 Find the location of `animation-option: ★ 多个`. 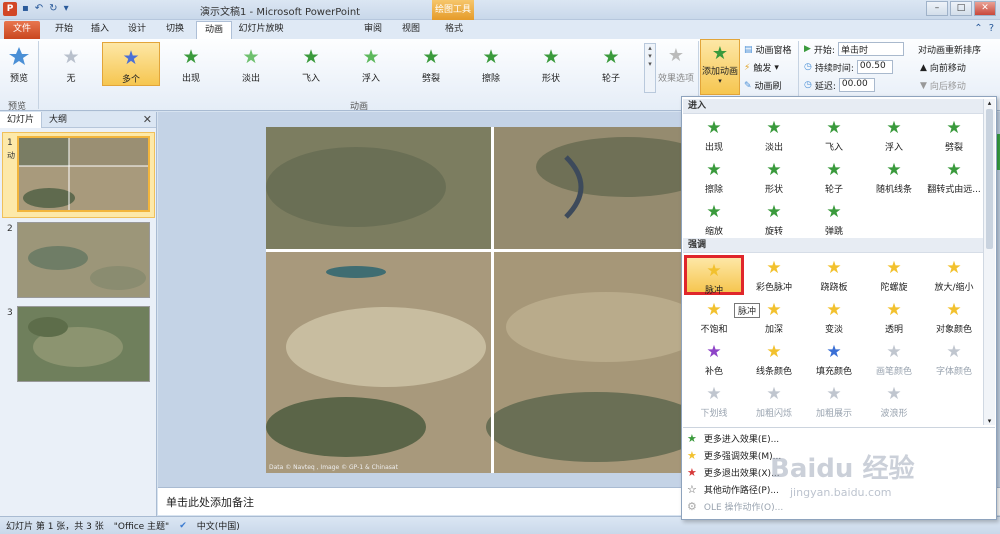

animation-option: ★ 多个 is located at coordinates (131, 64).